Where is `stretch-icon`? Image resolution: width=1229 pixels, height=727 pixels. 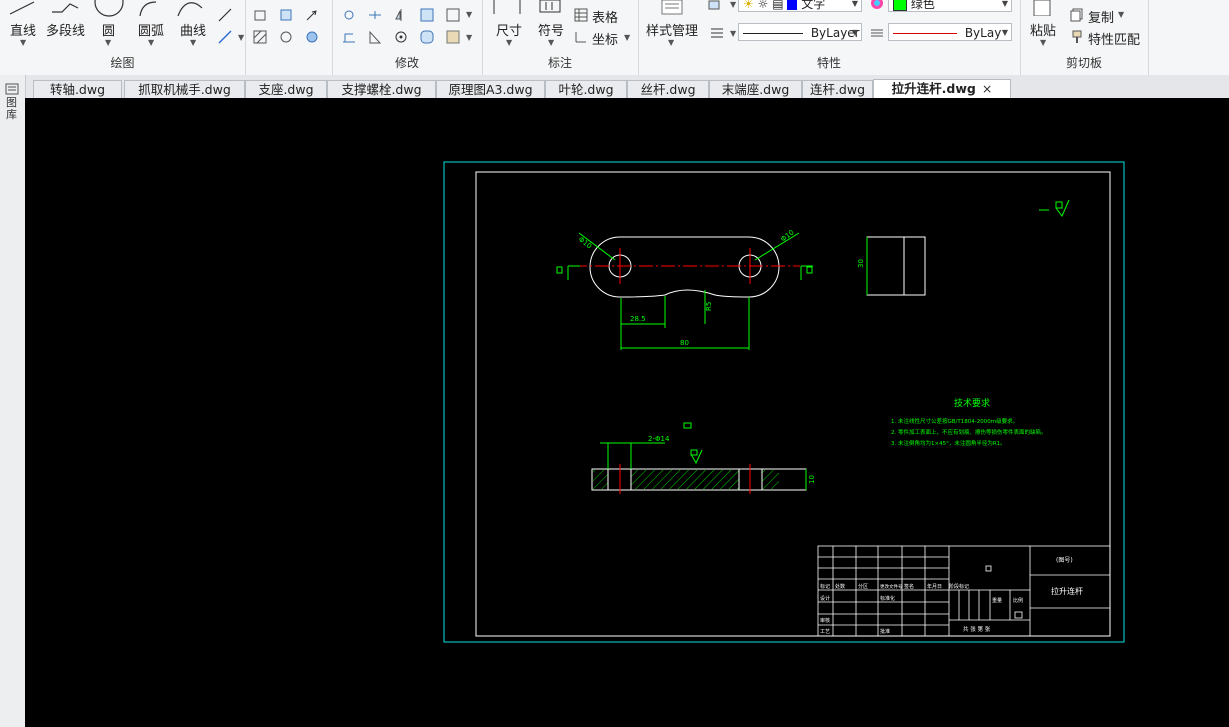
stretch-icon is located at coordinates (349, 37).